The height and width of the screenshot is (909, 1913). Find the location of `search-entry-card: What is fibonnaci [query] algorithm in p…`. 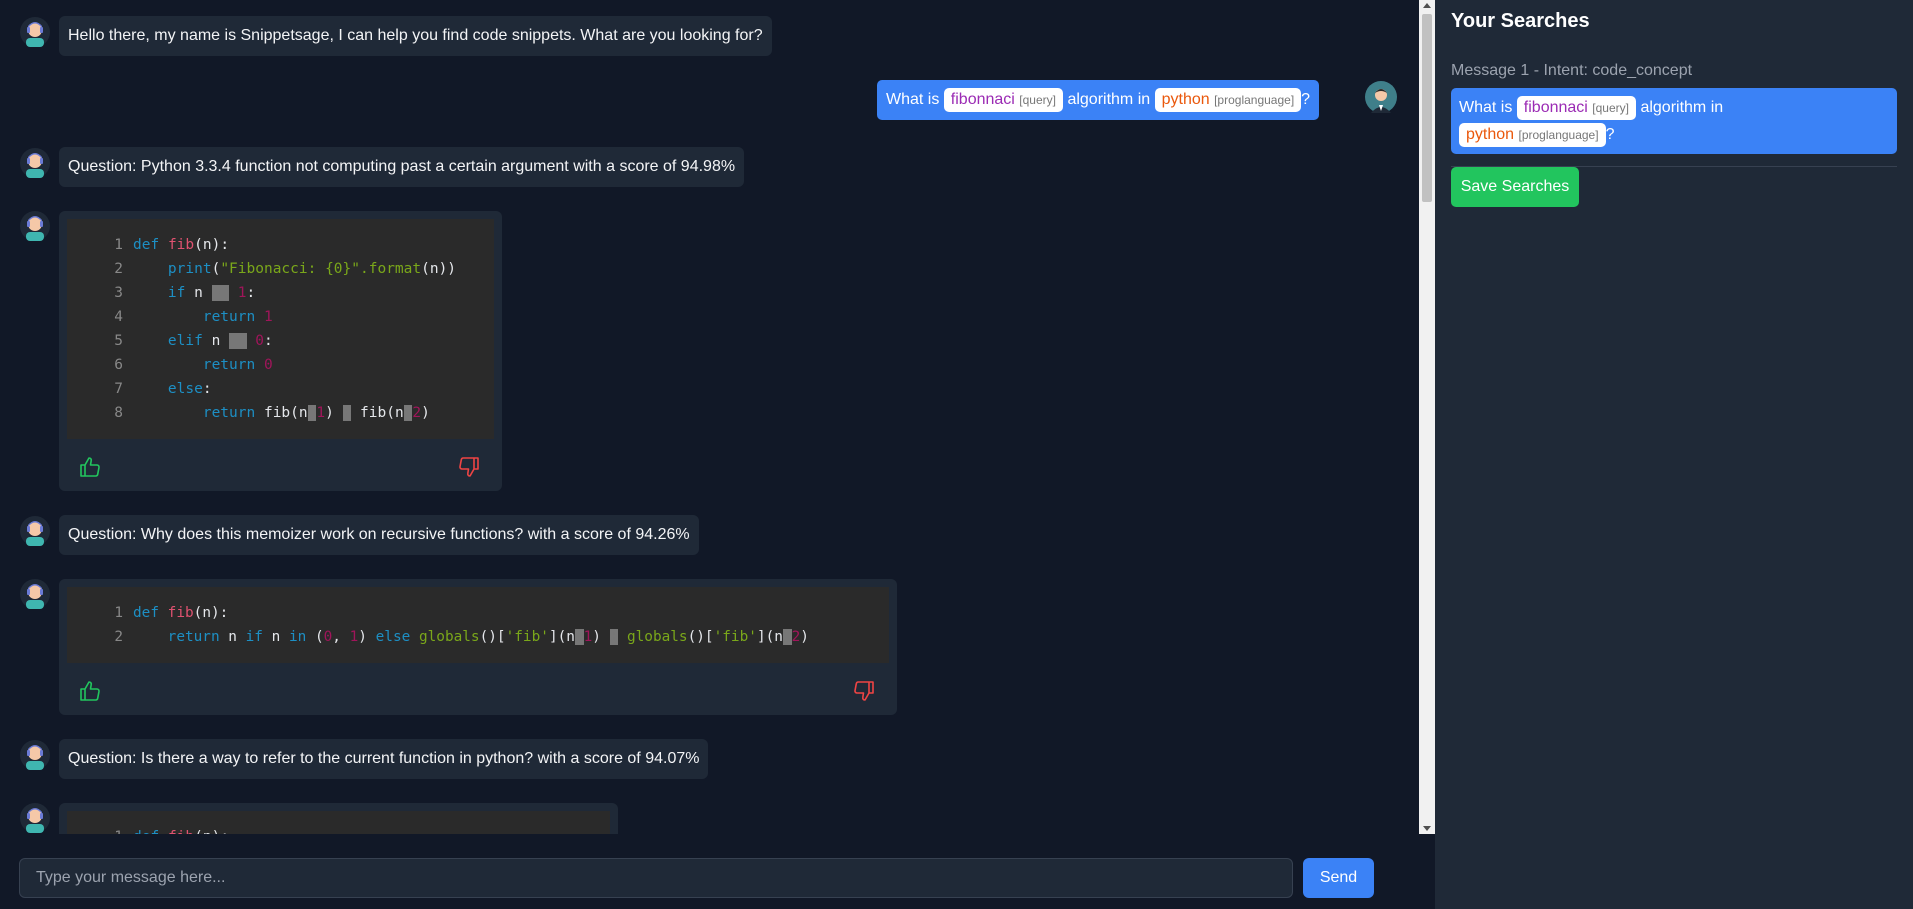

search-entry-card: What is fibonnaci [query] algorithm in p… is located at coordinates (1674, 121).